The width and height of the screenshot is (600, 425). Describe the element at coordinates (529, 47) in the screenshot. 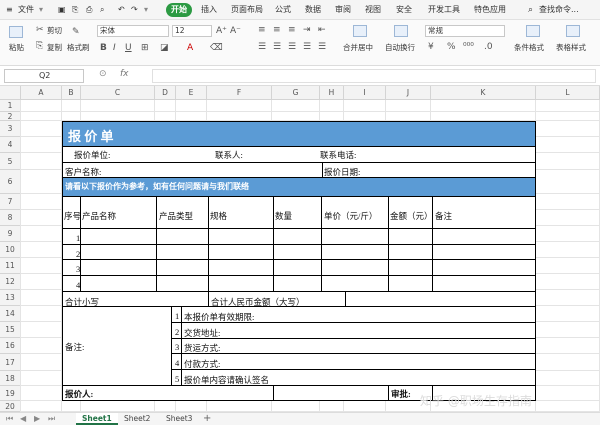

I see `conditional-format-button: 条件格式` at that location.